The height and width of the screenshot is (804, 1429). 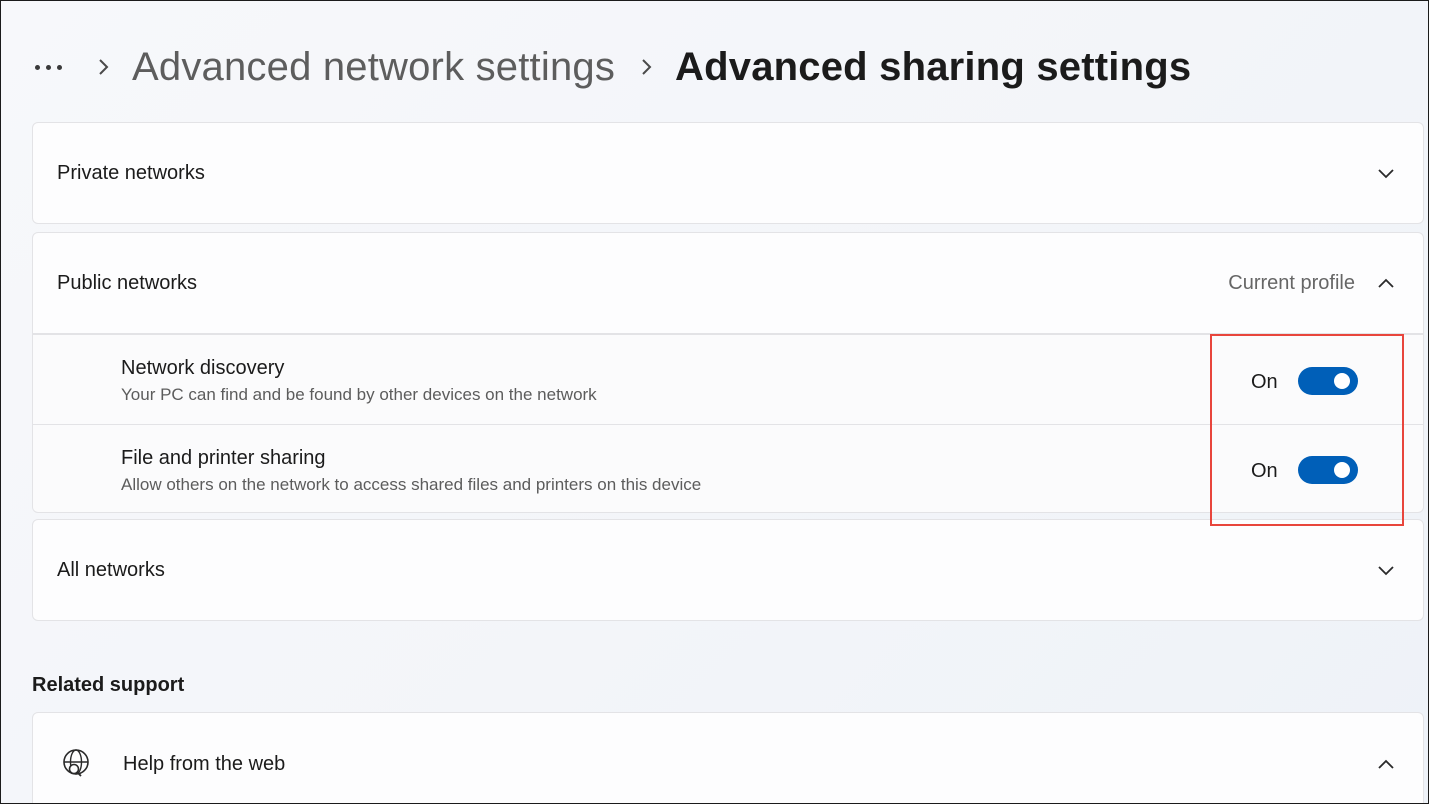 What do you see at coordinates (223, 458) in the screenshot?
I see `setting-title: File and printer sharing` at bounding box center [223, 458].